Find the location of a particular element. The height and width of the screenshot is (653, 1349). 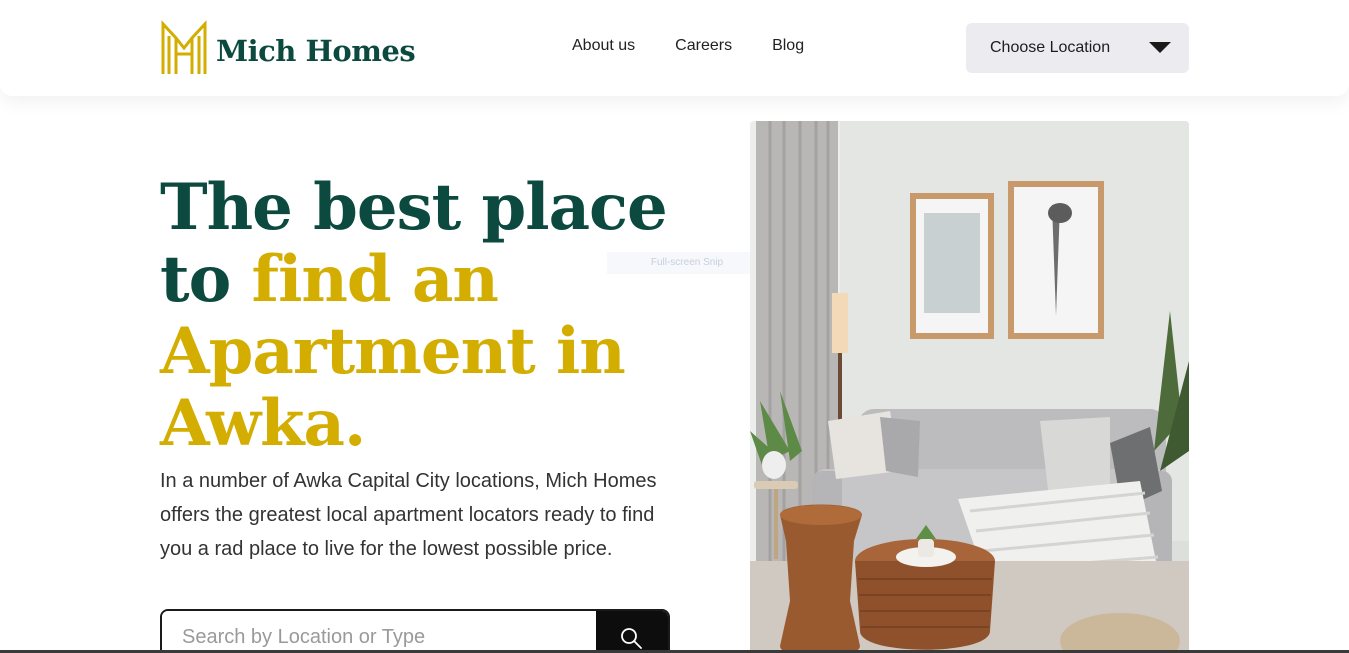

mh-monogram-icon is located at coordinates (184, 47).